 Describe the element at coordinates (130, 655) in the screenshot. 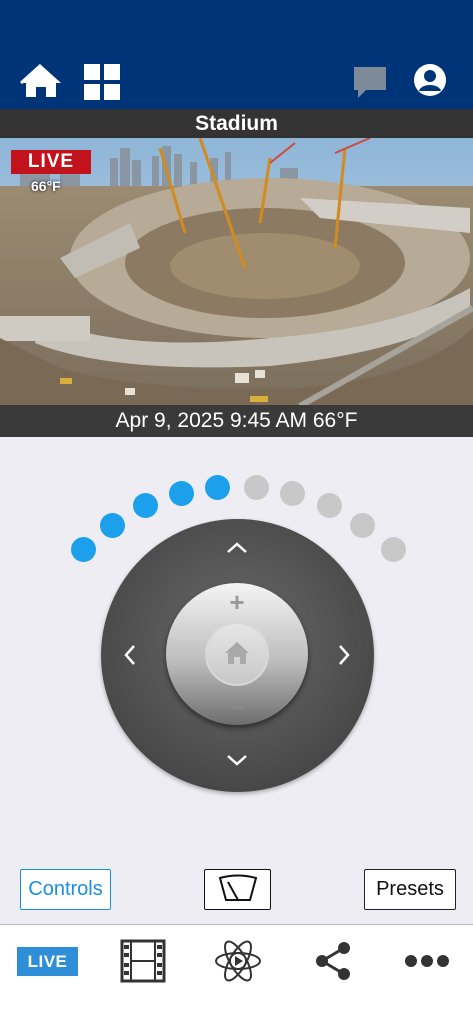

I see `chevron-left-icon` at that location.